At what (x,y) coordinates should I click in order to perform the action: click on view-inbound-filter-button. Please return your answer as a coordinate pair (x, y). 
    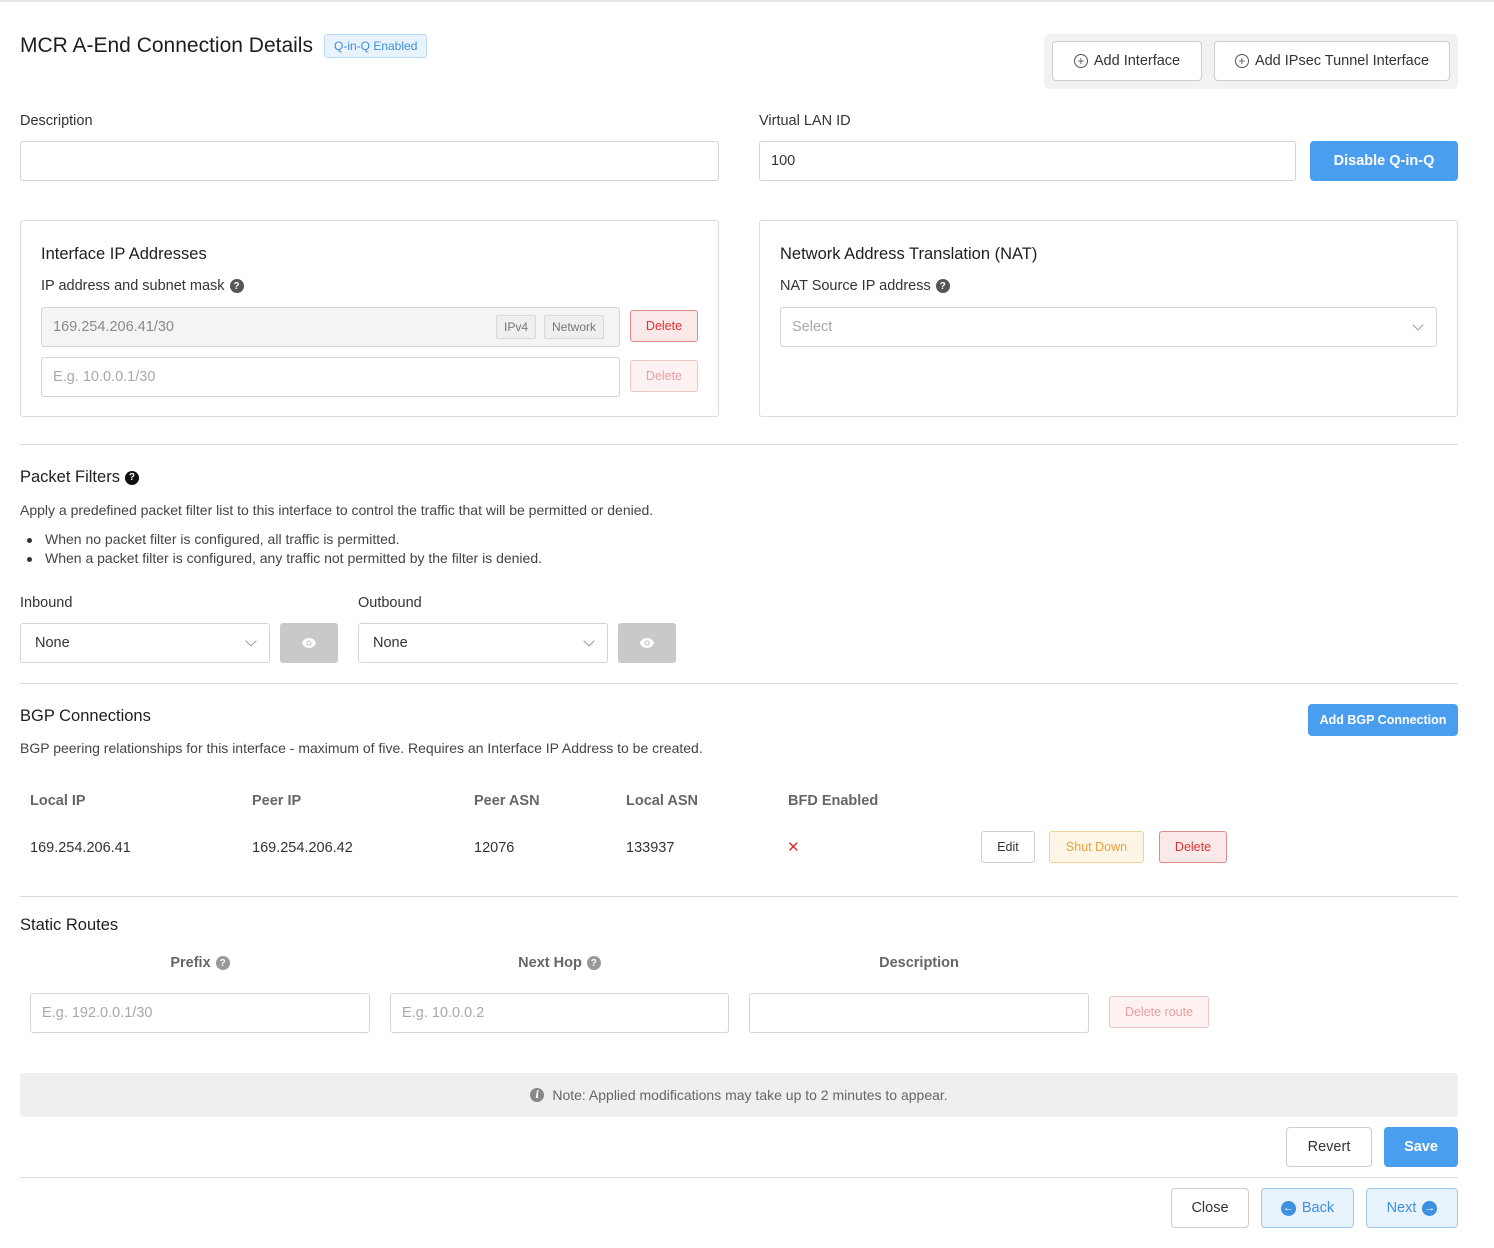
    Looking at the image, I should click on (309, 643).